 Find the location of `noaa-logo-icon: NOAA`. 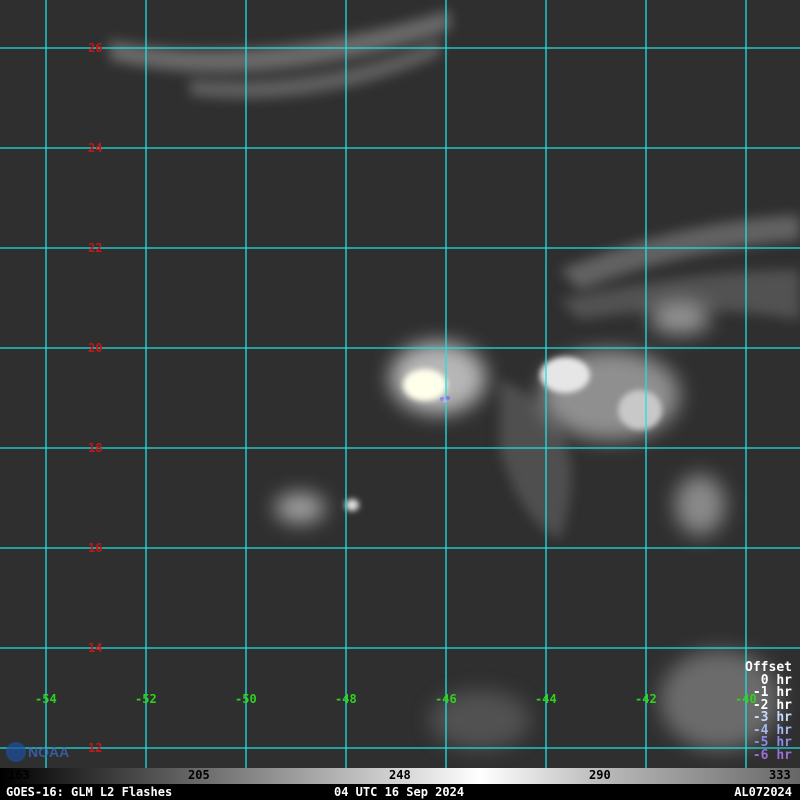

noaa-logo-icon: NOAA is located at coordinates (37, 752).